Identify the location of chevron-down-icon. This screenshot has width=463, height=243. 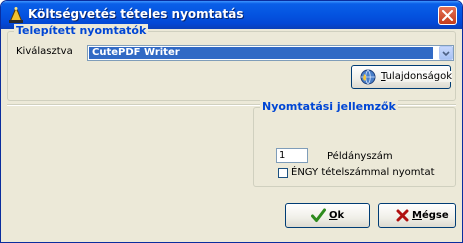
(446, 54).